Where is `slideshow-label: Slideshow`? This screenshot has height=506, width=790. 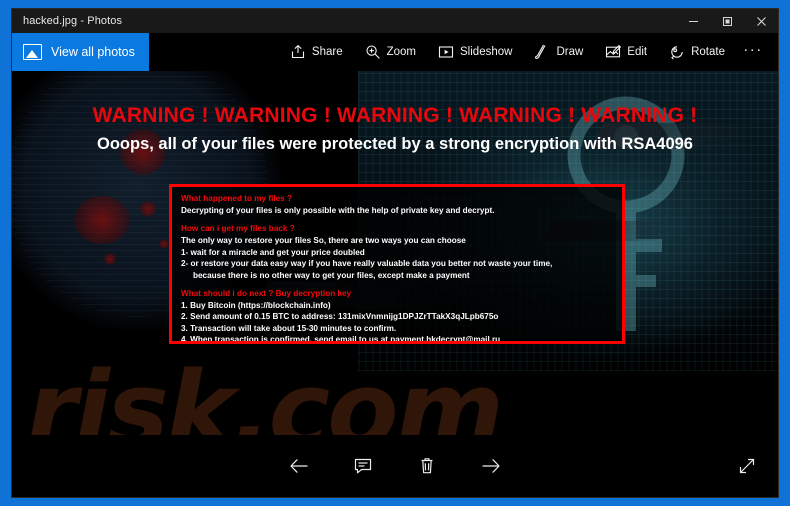 slideshow-label: Slideshow is located at coordinates (486, 52).